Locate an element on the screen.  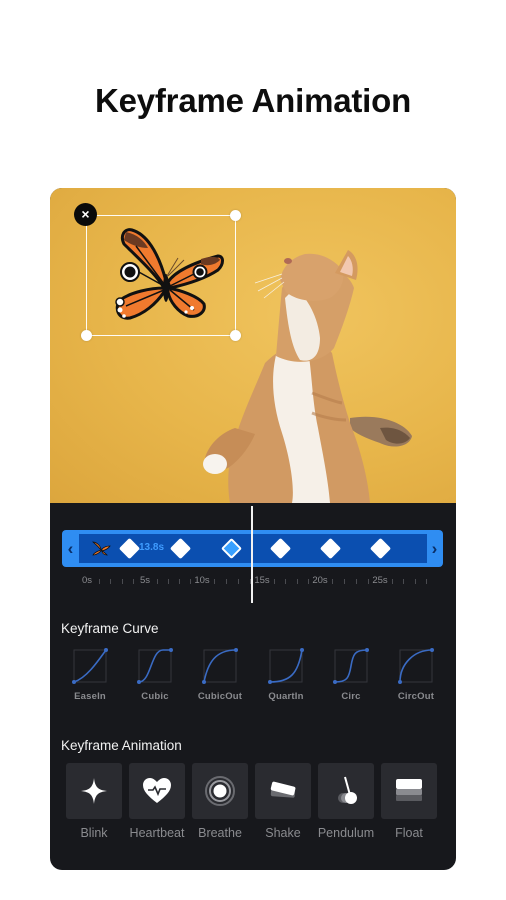
close-icon: × is located at coordinates (85, 214).